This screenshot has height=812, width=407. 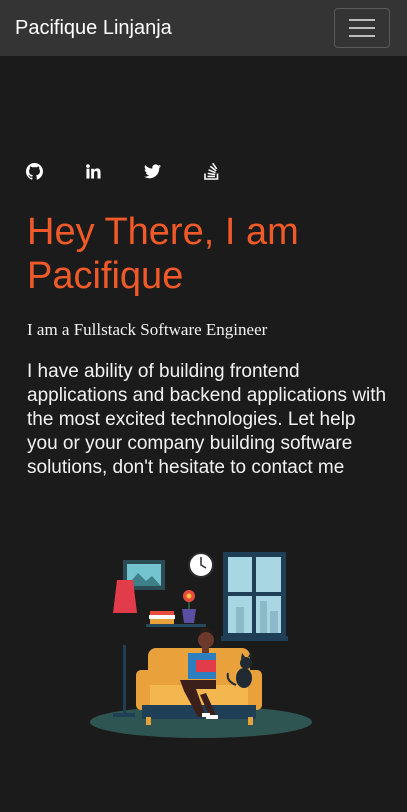 I want to click on twitter-link, so click(x=152, y=171).